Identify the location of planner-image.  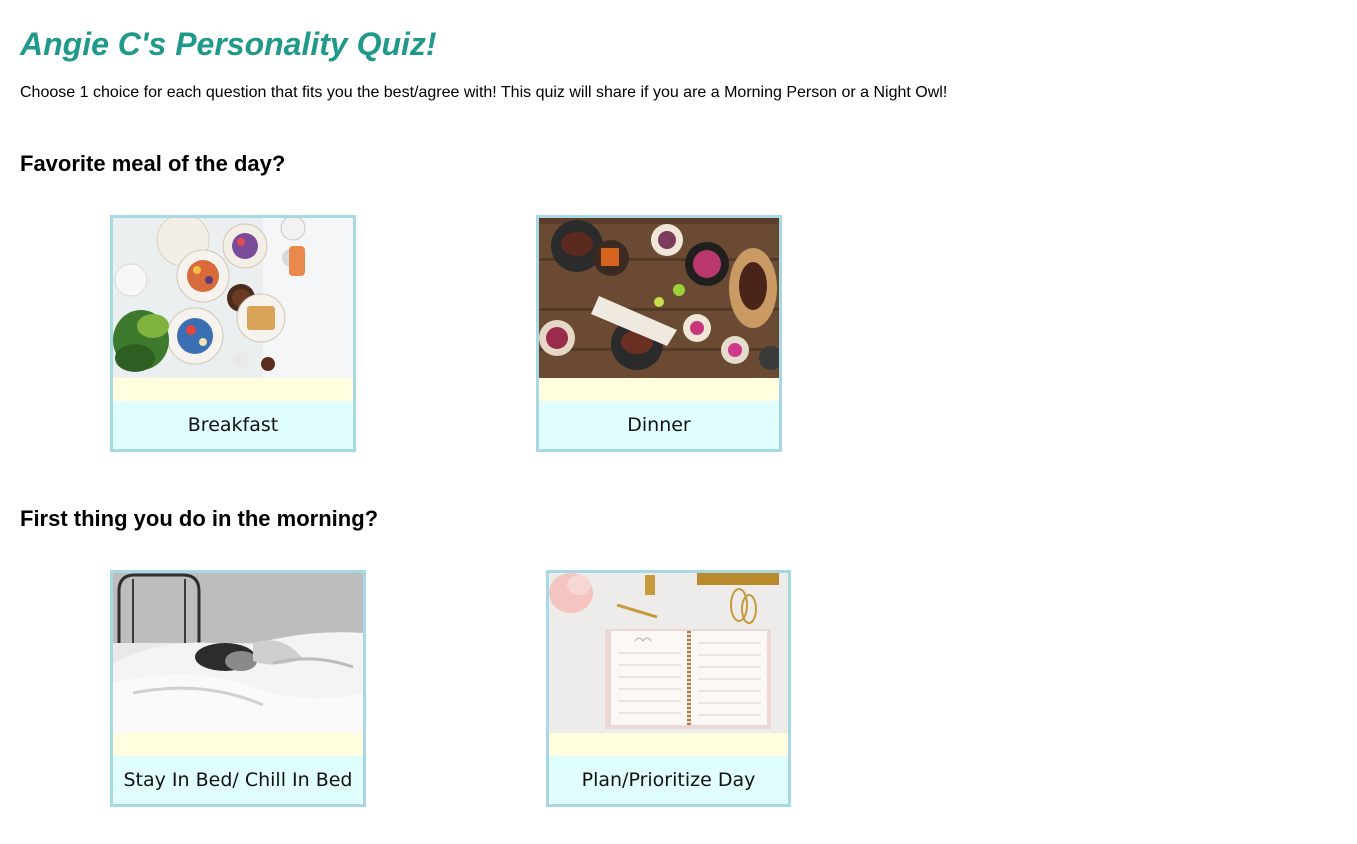
(668, 653).